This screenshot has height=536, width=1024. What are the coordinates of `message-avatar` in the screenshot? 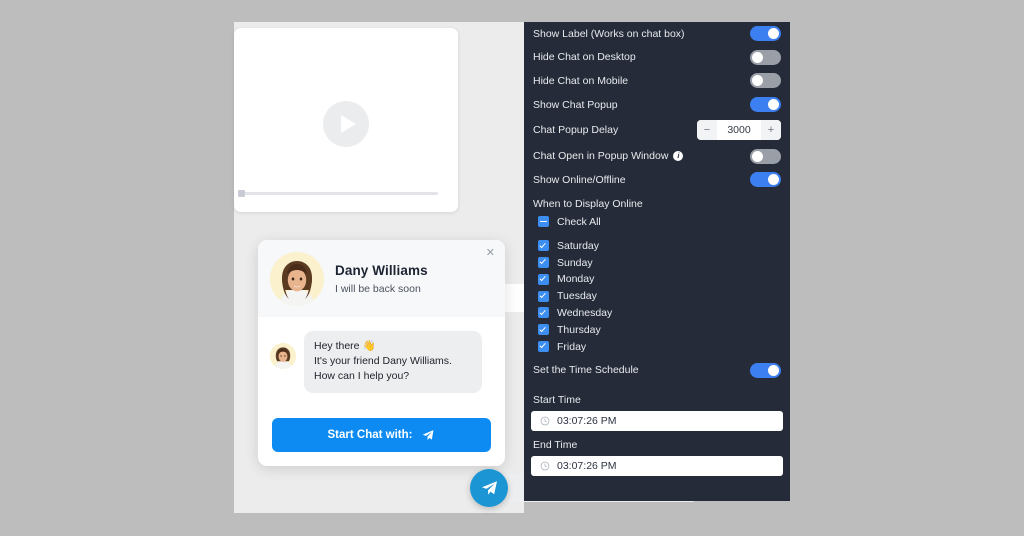 It's located at (283, 356).